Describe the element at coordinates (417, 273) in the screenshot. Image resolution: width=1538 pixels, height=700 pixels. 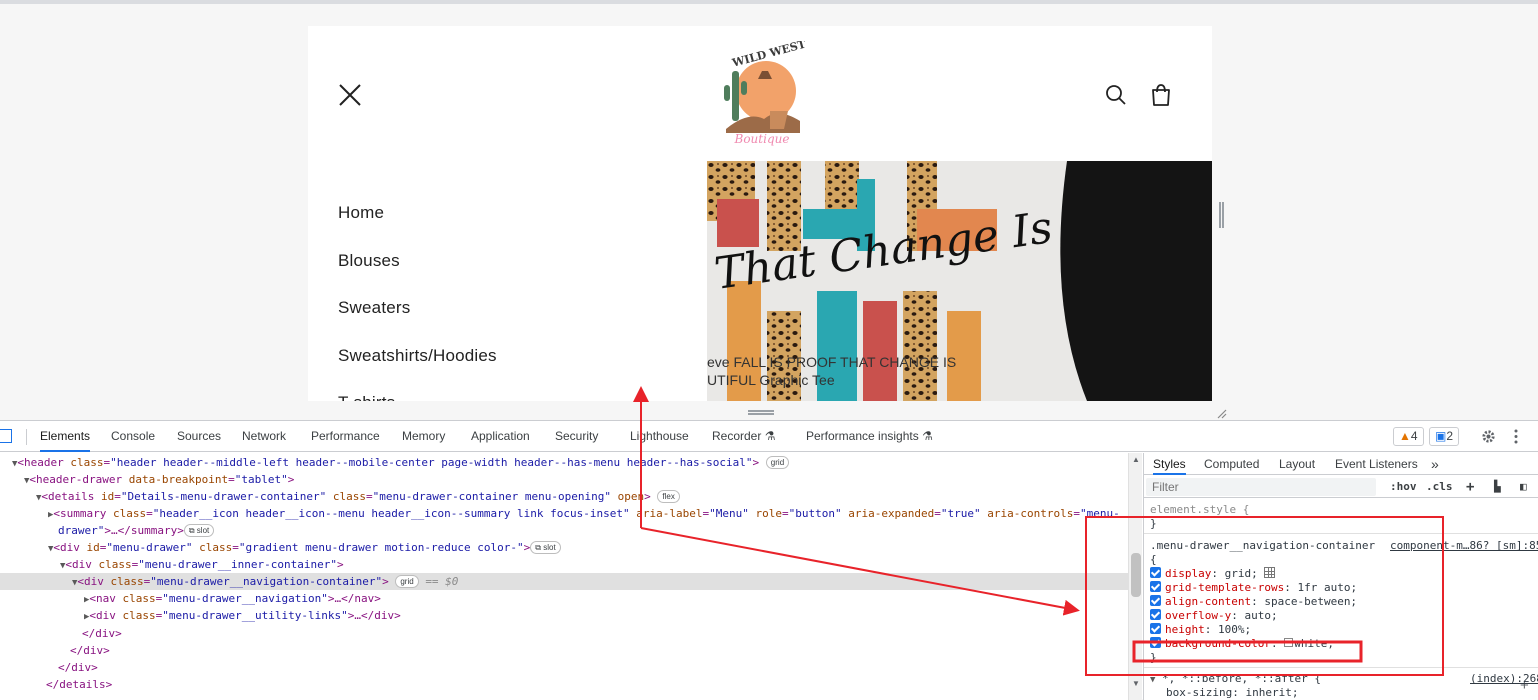
I see `menu-item-blouses: Blouses` at that location.